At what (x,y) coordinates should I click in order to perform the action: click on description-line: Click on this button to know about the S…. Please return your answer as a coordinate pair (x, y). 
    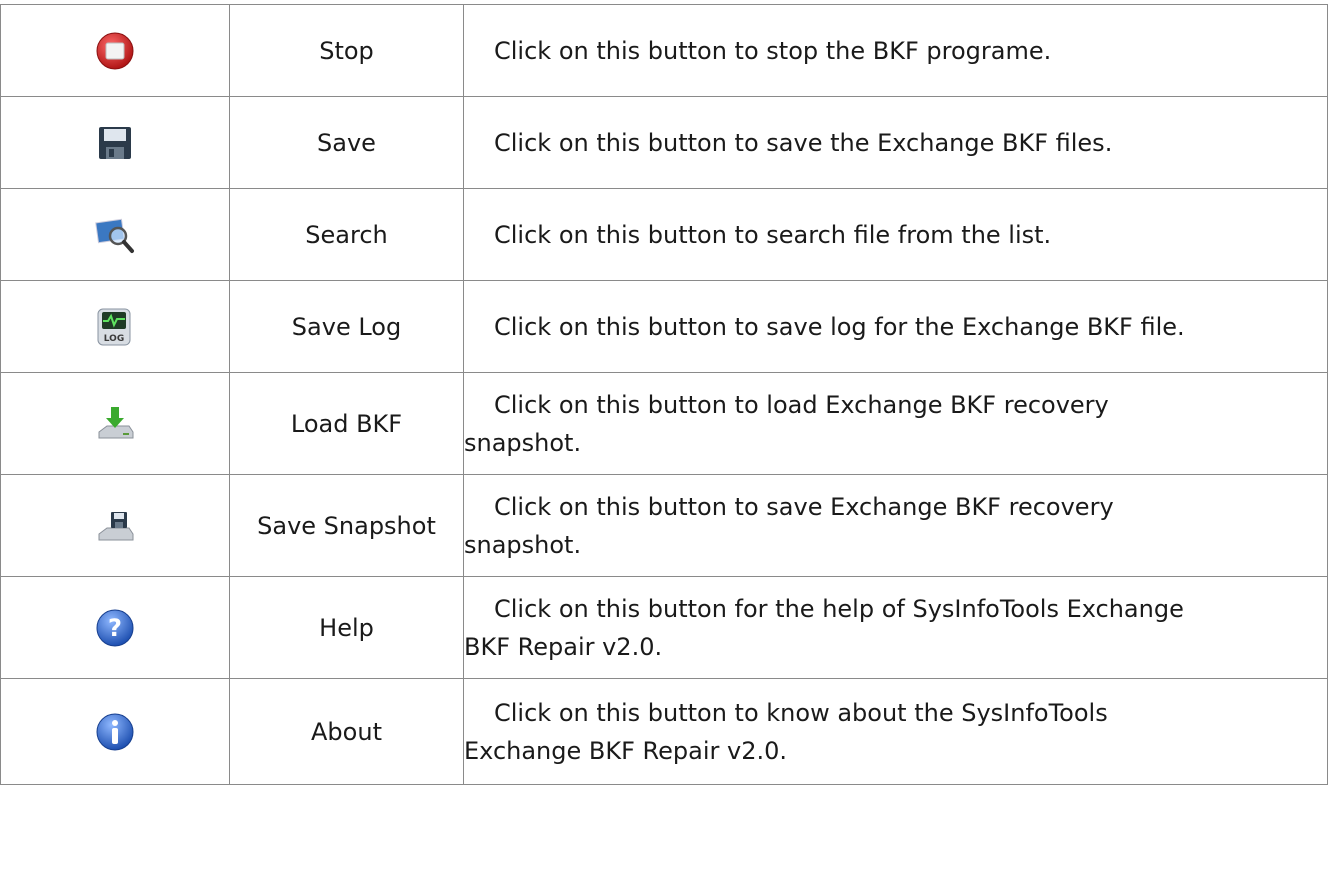
    Looking at the image, I should click on (801, 712).